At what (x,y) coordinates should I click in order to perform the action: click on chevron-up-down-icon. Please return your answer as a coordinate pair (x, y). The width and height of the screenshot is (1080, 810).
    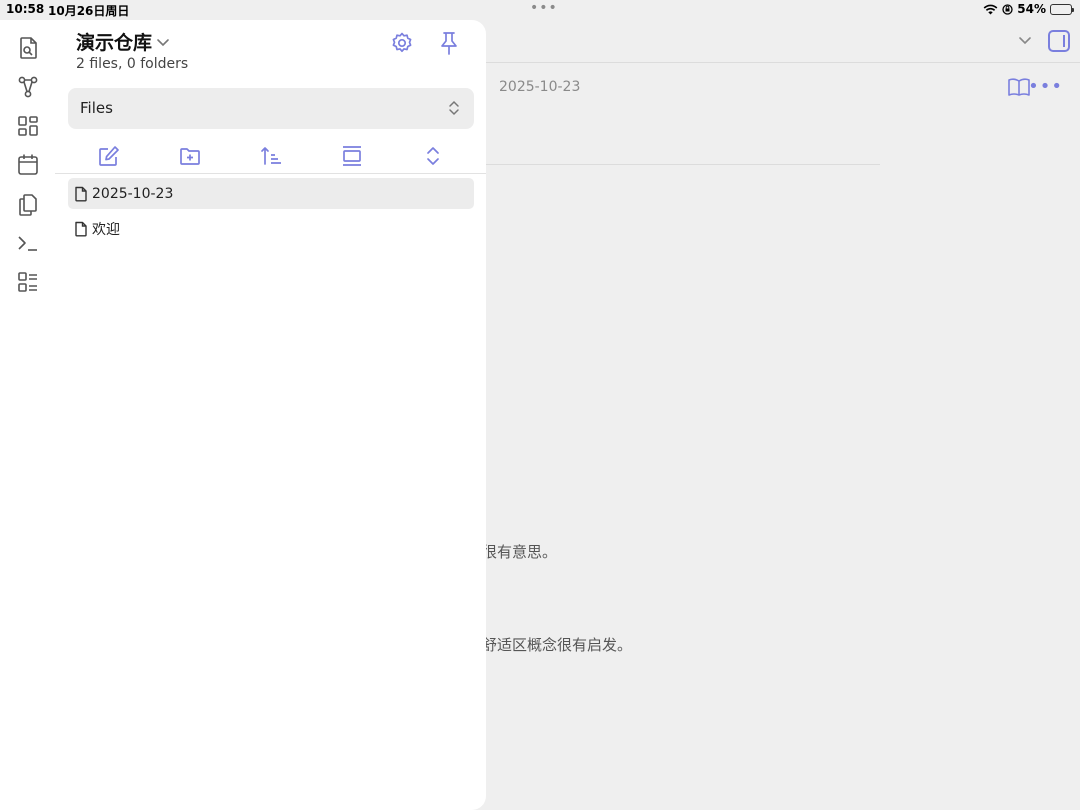
    Looking at the image, I should click on (454, 108).